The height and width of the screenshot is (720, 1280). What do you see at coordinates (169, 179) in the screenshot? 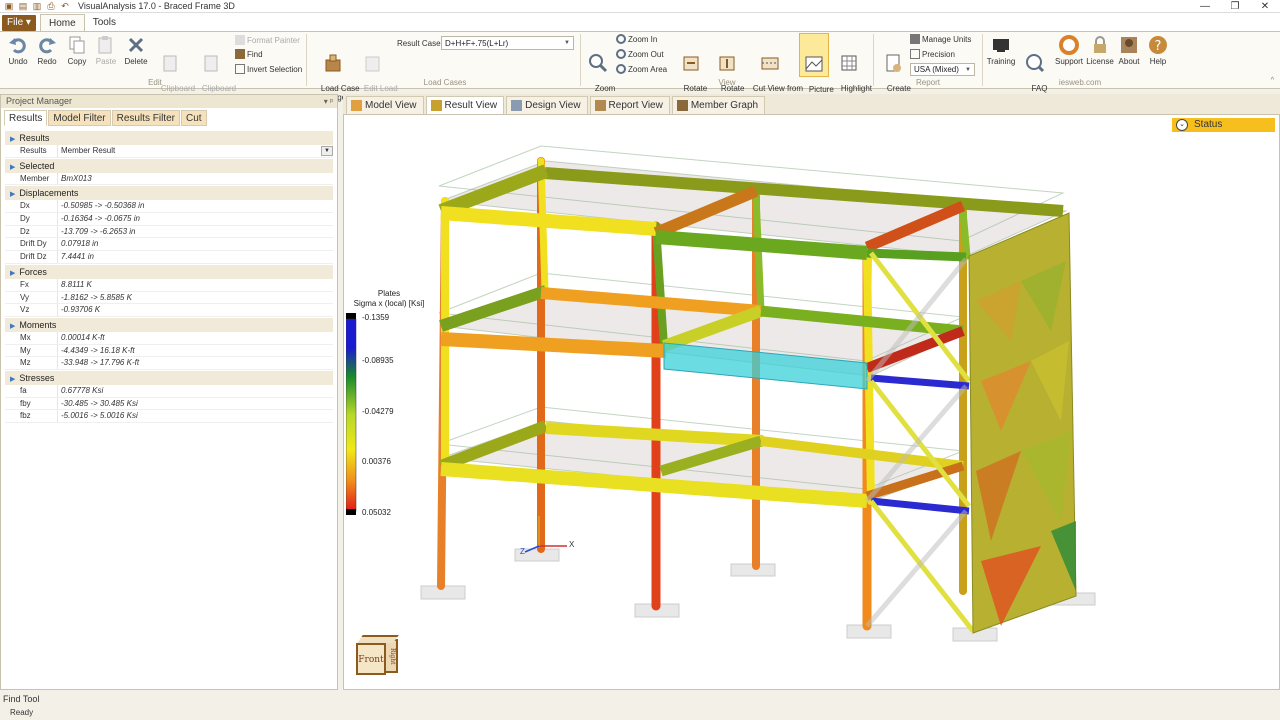
I see `property-row: Member BmX013` at bounding box center [169, 179].